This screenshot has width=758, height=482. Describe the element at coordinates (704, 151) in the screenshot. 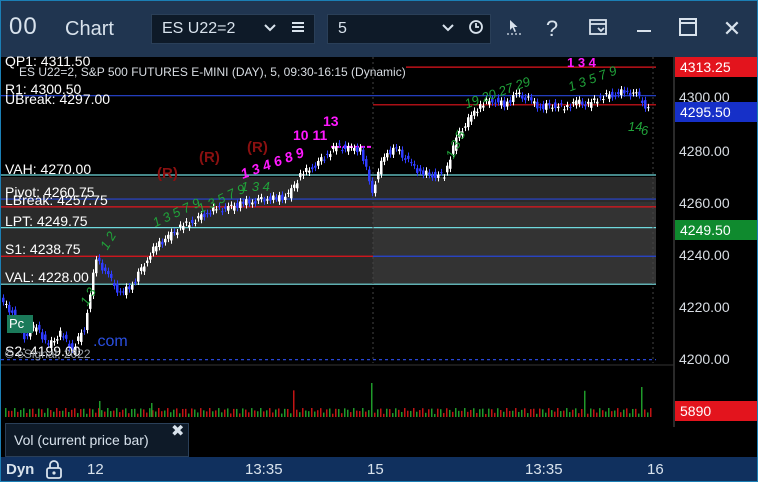

I see `price-axis-label: 4280.00` at that location.